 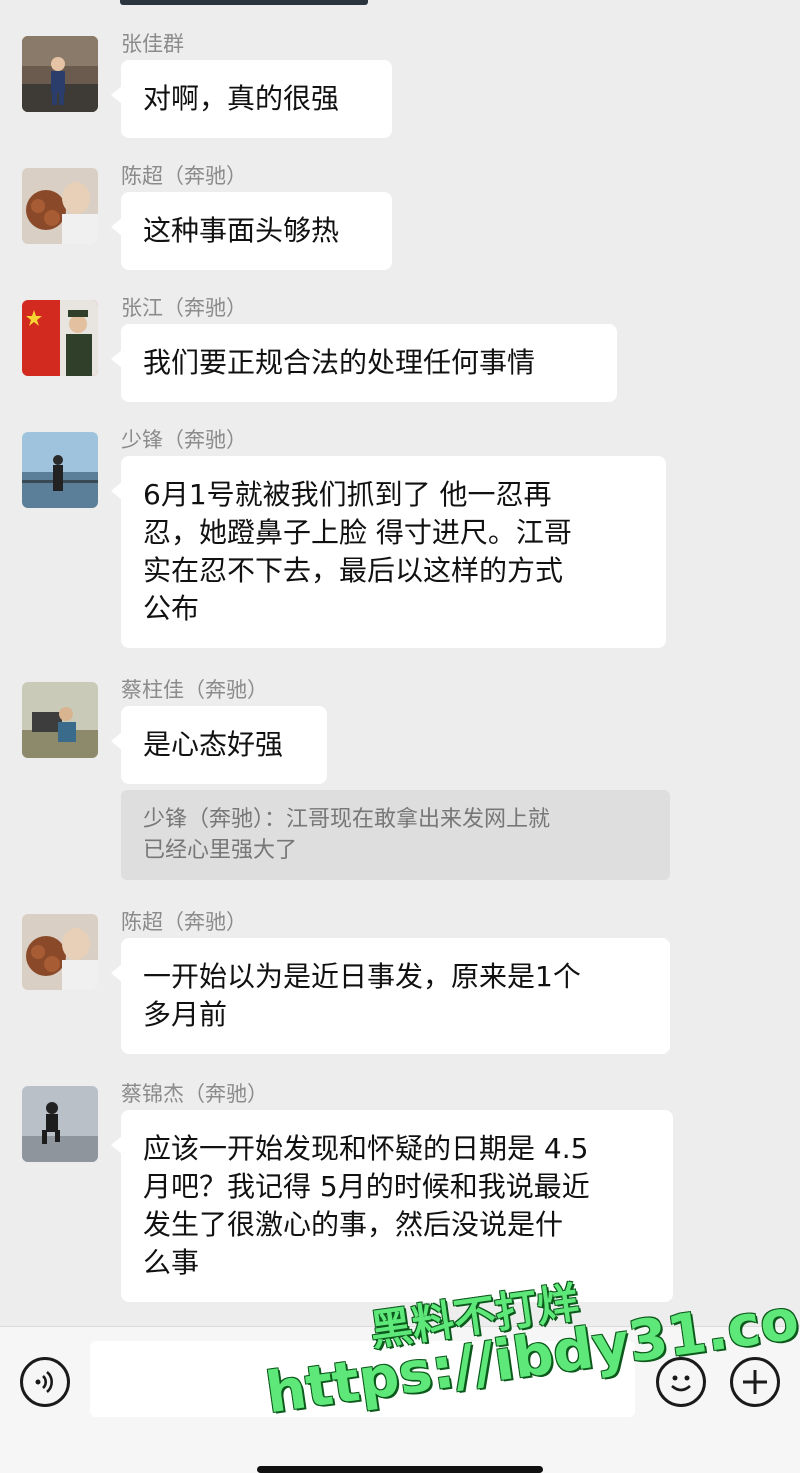 What do you see at coordinates (244, 2) in the screenshot?
I see `previous-message-edge` at bounding box center [244, 2].